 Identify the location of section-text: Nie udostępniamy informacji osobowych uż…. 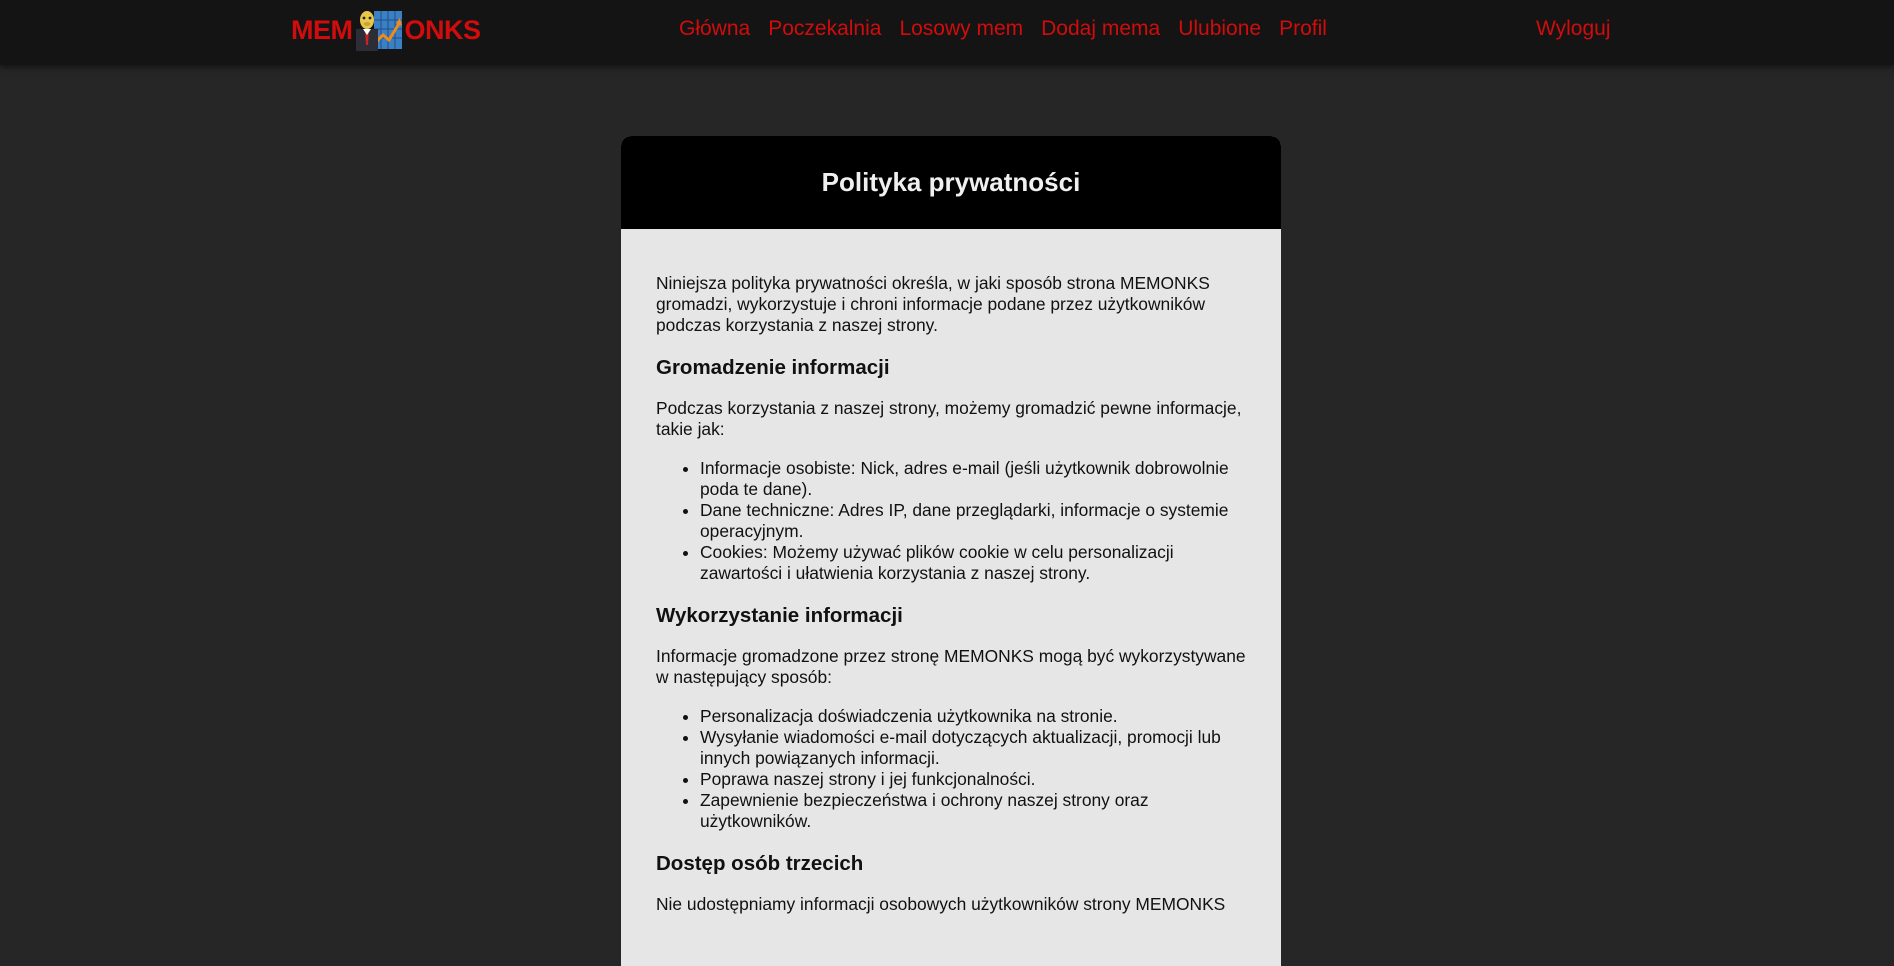
(941, 904).